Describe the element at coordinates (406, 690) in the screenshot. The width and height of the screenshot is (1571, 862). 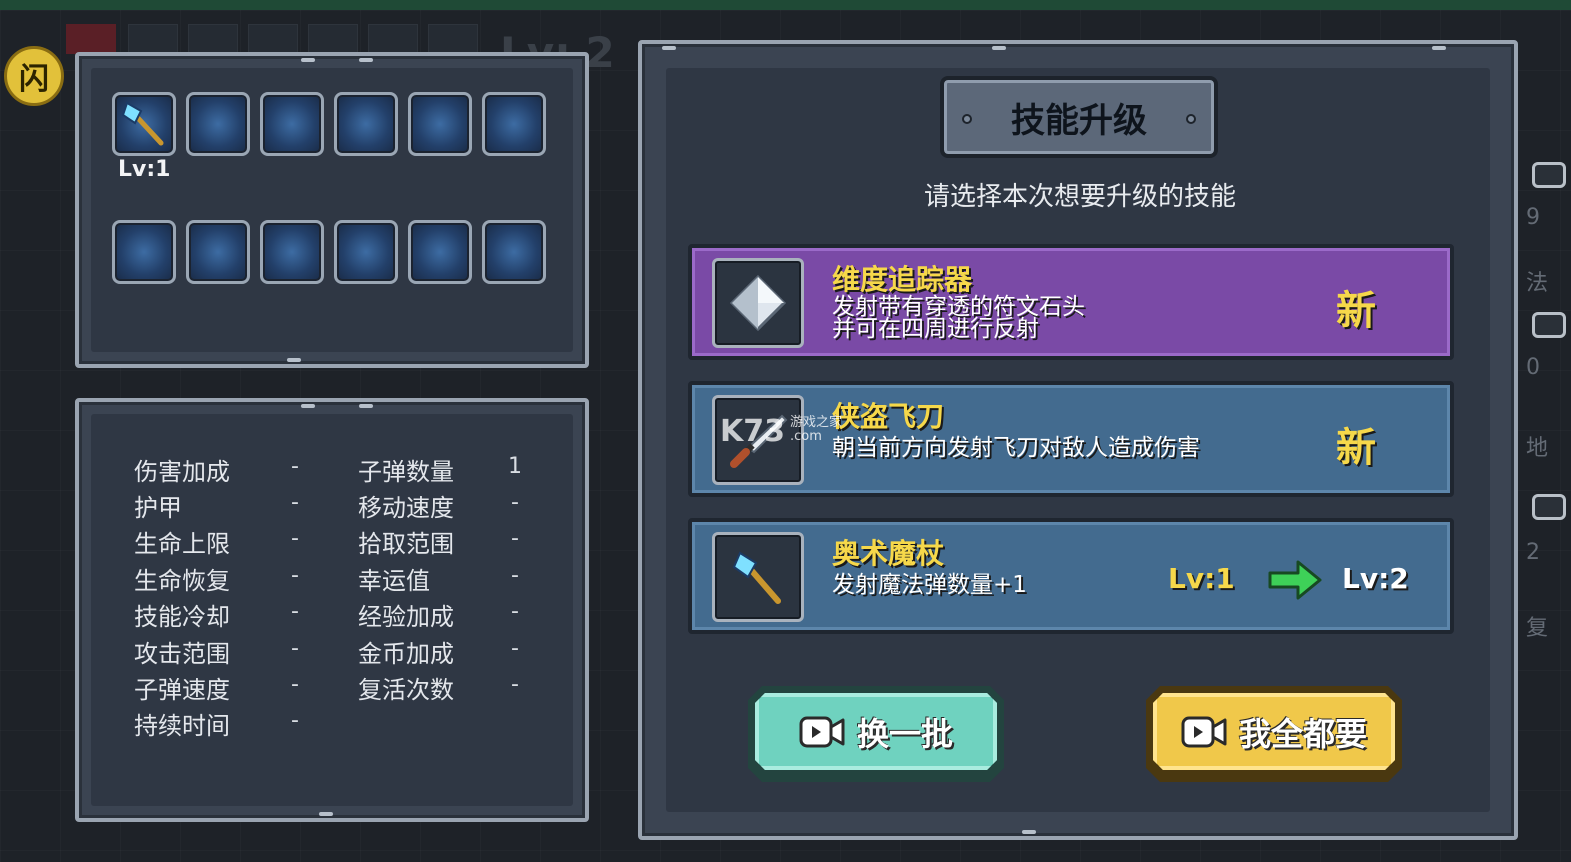
I see `stat-label: 复活次数` at that location.